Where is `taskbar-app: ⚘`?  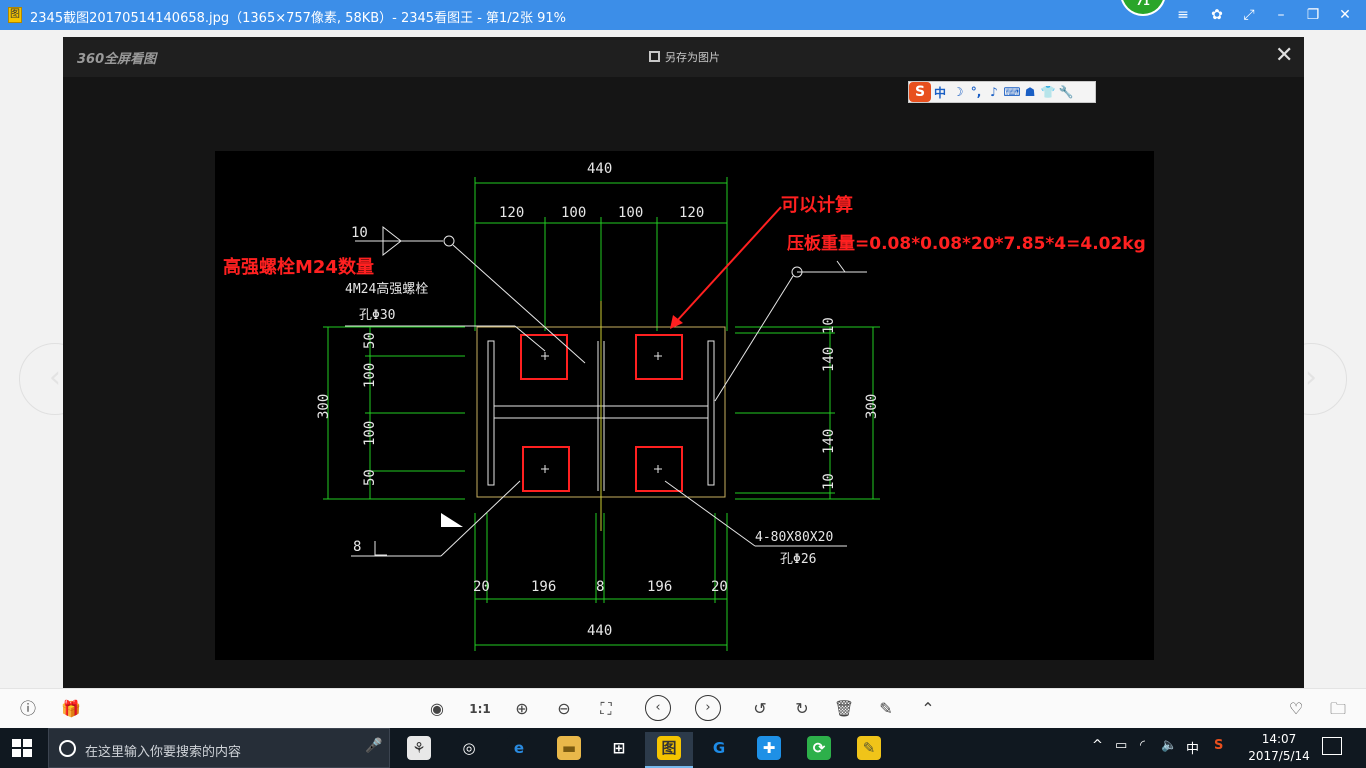 taskbar-app: ⚘ is located at coordinates (419, 750).